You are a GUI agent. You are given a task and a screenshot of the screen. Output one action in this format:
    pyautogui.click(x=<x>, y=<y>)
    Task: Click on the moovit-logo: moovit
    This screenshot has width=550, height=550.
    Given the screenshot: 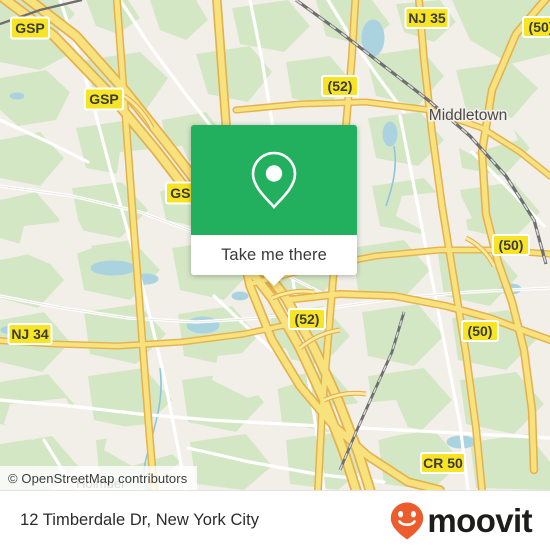 What is the action you would take?
    pyautogui.click(x=461, y=521)
    